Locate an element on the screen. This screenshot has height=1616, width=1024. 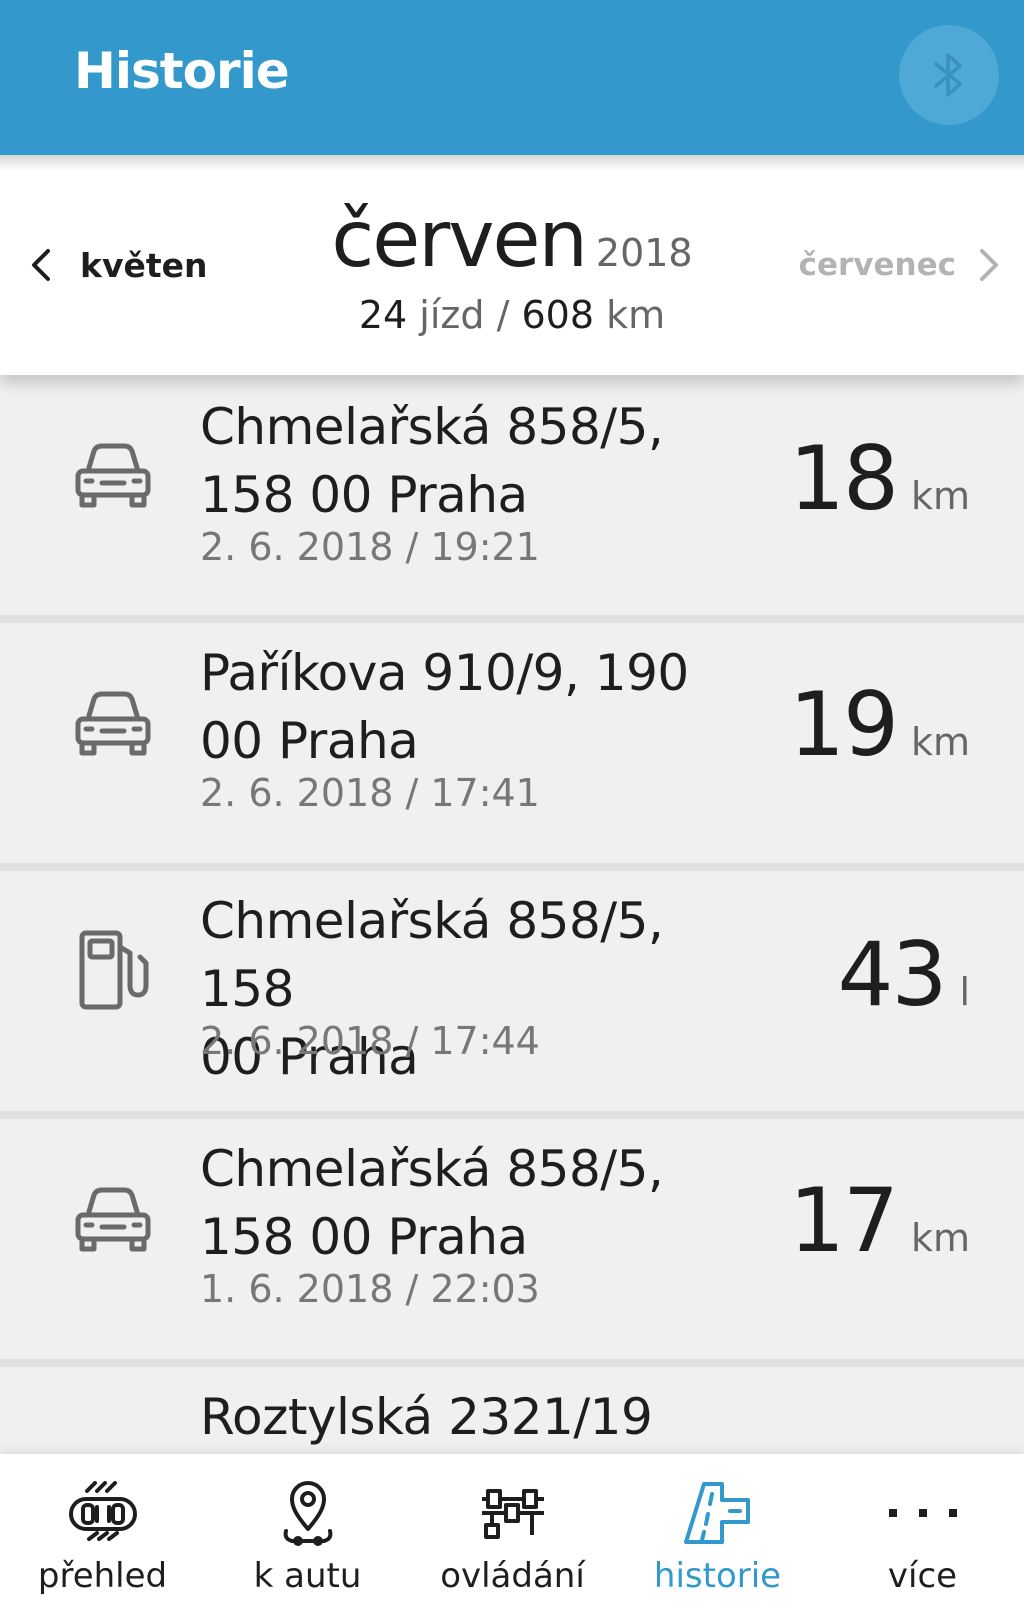
next-month-label: červenec is located at coordinates (877, 265).